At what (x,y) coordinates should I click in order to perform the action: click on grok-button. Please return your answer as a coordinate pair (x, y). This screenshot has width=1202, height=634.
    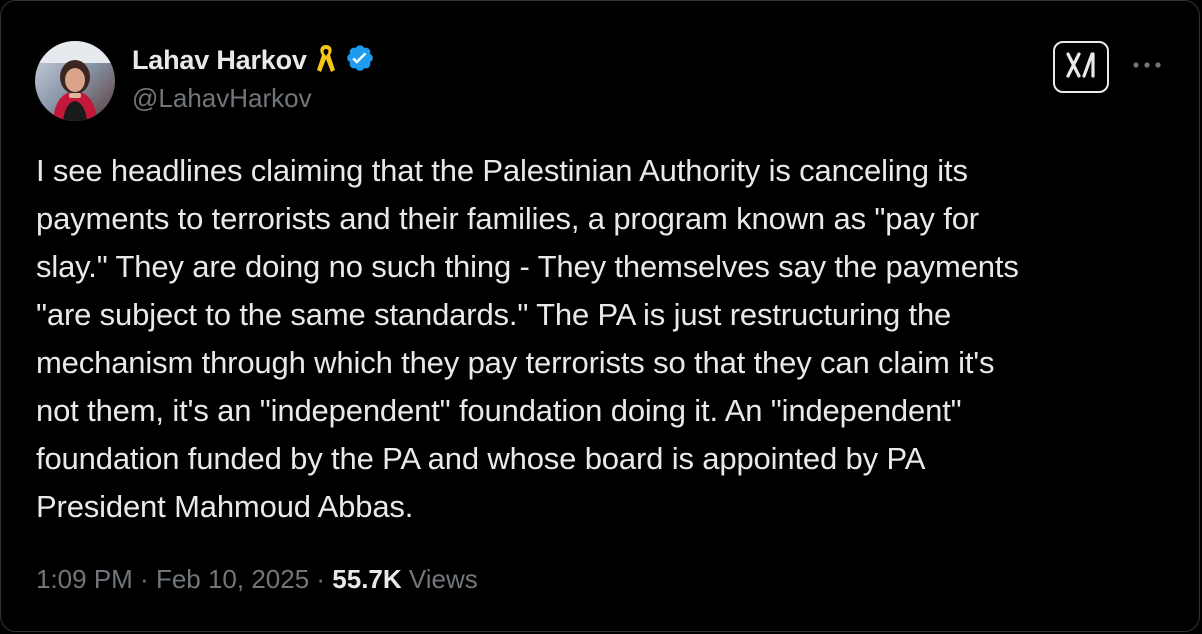
    Looking at the image, I should click on (1081, 67).